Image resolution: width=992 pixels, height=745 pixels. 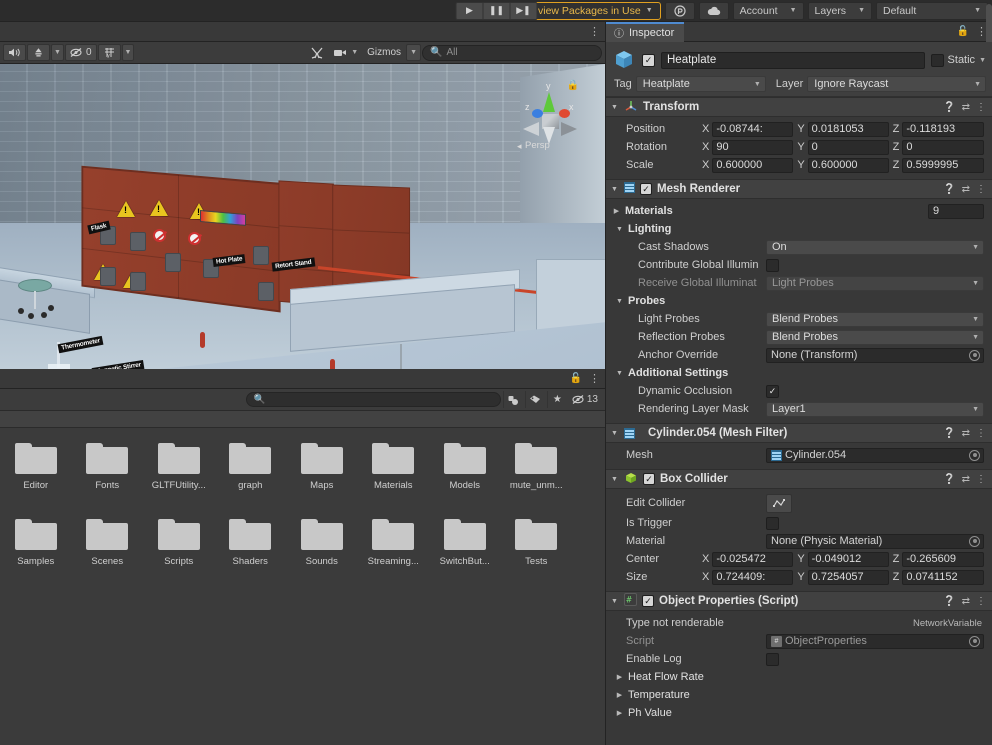 I want to click on grid-snap-icon: y, so click(x=109, y=52).